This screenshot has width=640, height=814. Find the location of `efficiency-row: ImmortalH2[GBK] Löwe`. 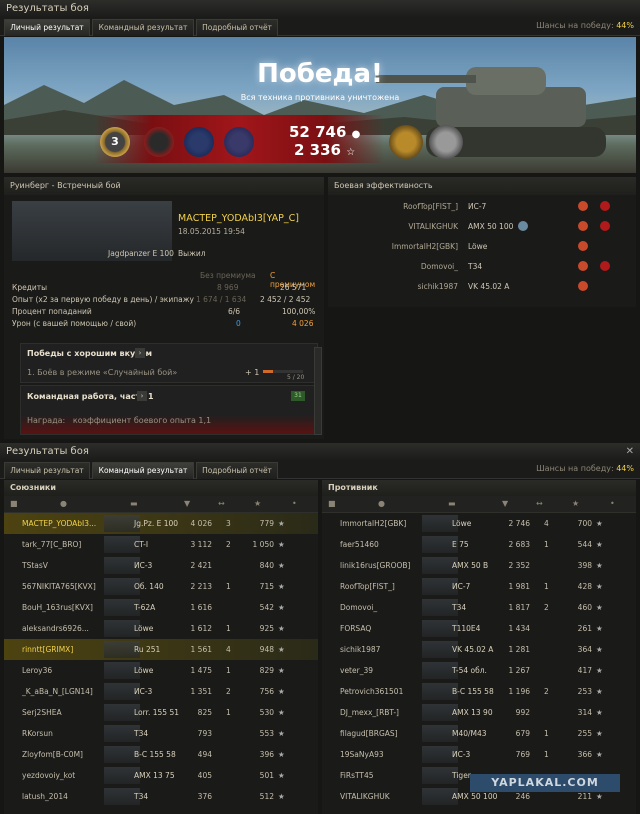

efficiency-row: ImmortalH2[GBK] Löwe is located at coordinates (482, 246).